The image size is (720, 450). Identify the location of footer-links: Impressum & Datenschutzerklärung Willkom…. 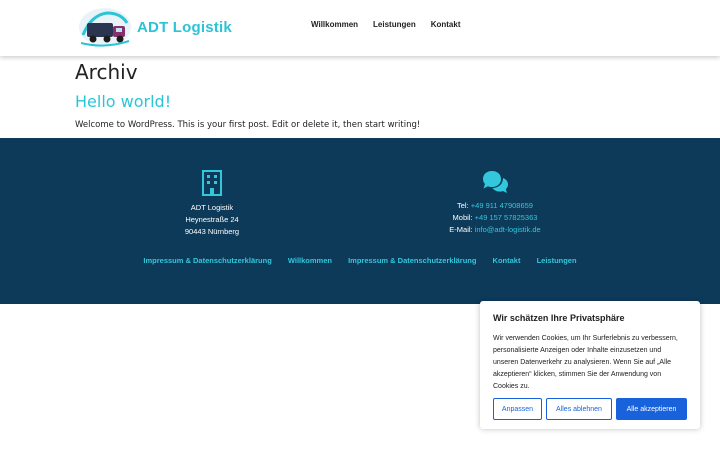
(360, 260).